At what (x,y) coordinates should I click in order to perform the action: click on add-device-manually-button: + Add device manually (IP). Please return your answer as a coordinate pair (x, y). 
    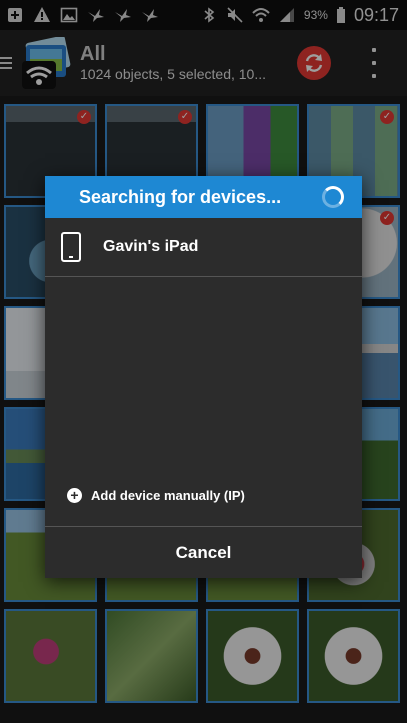
    Looking at the image, I should click on (156, 495).